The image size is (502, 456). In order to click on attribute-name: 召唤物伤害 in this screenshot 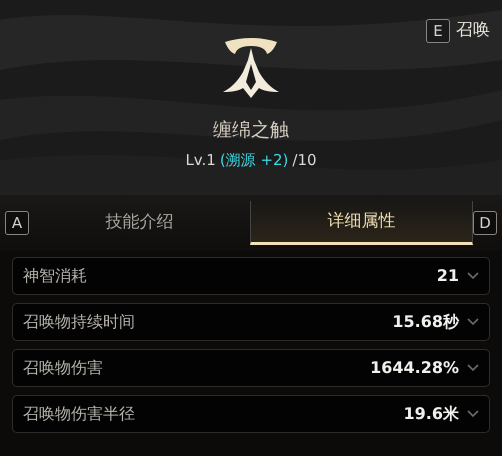, I will do `click(63, 368)`.